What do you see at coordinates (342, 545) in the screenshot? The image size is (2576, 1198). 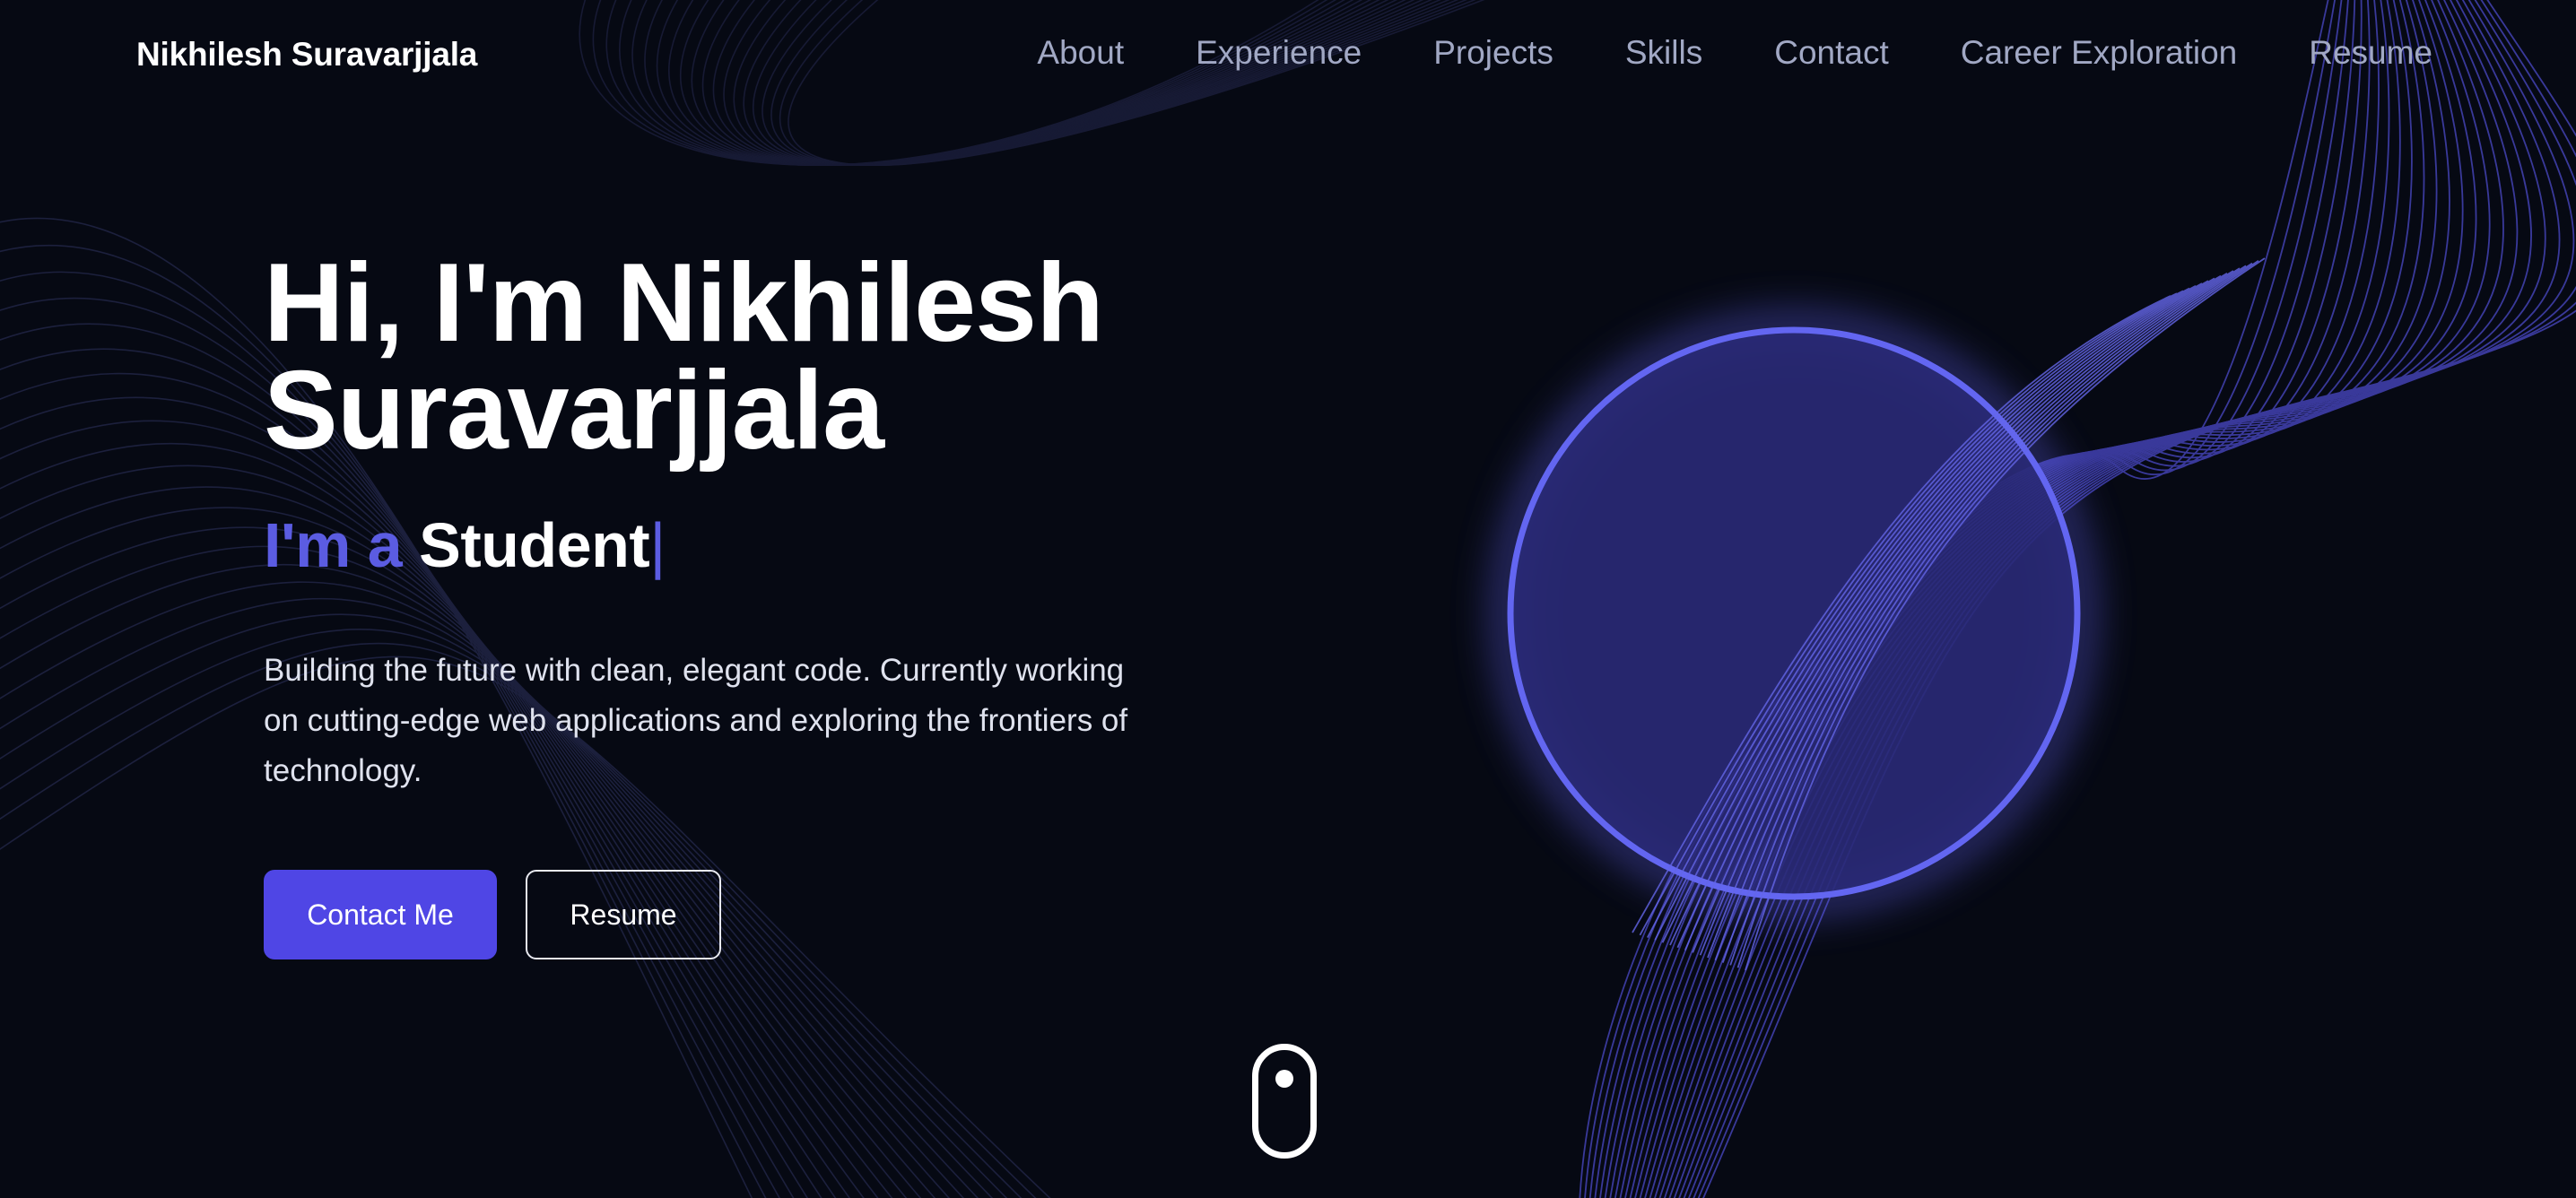 I see `typed-prefix: I'm a` at bounding box center [342, 545].